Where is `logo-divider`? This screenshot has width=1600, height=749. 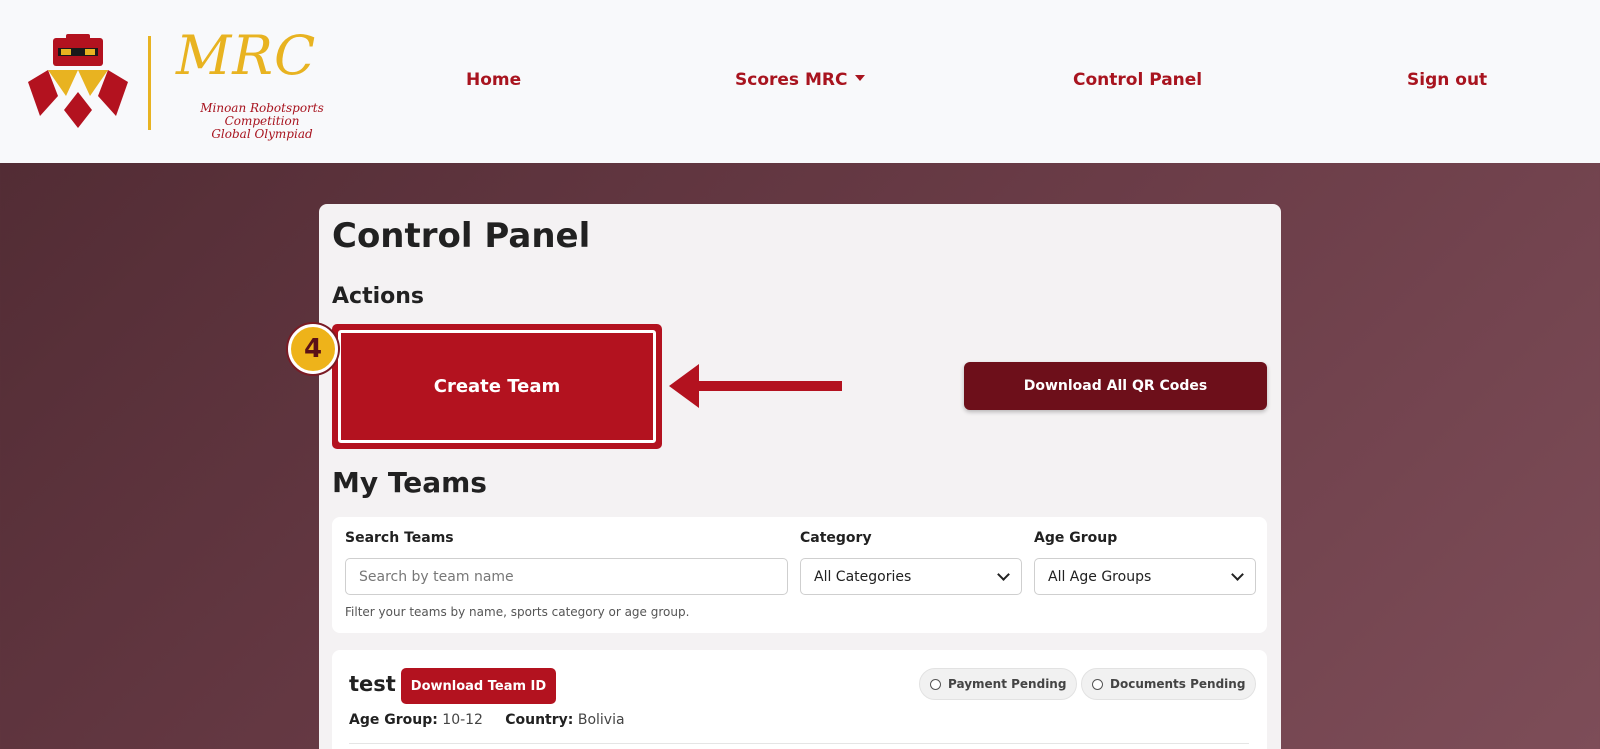
logo-divider is located at coordinates (149, 83).